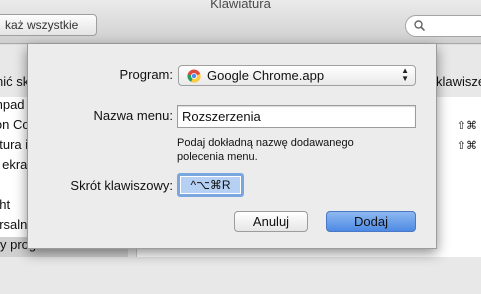 The width and height of the screenshot is (481, 294). Describe the element at coordinates (265, 143) in the screenshot. I see `help-text-line: Podaj dokładną nazwę dodawanego` at that location.